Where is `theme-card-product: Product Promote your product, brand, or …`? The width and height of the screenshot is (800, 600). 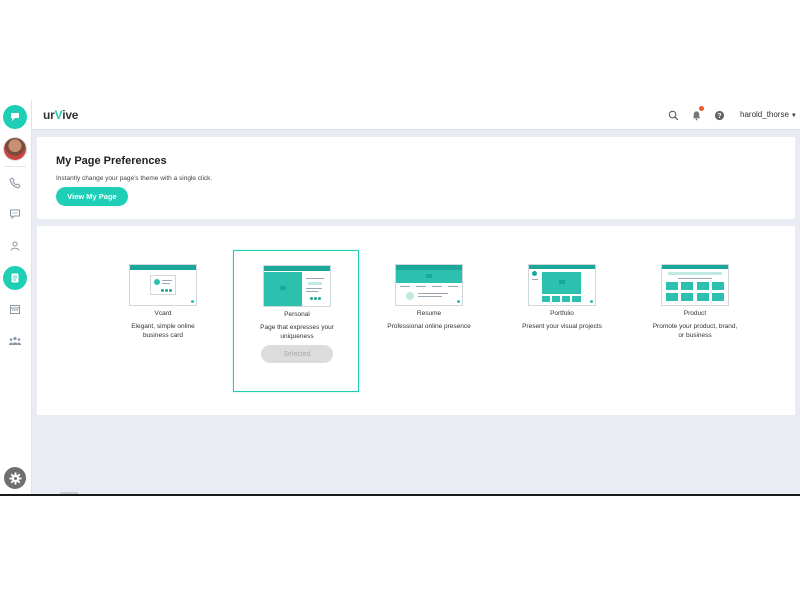 theme-card-product: Product Promote your product, brand, or … is located at coordinates (695, 321).